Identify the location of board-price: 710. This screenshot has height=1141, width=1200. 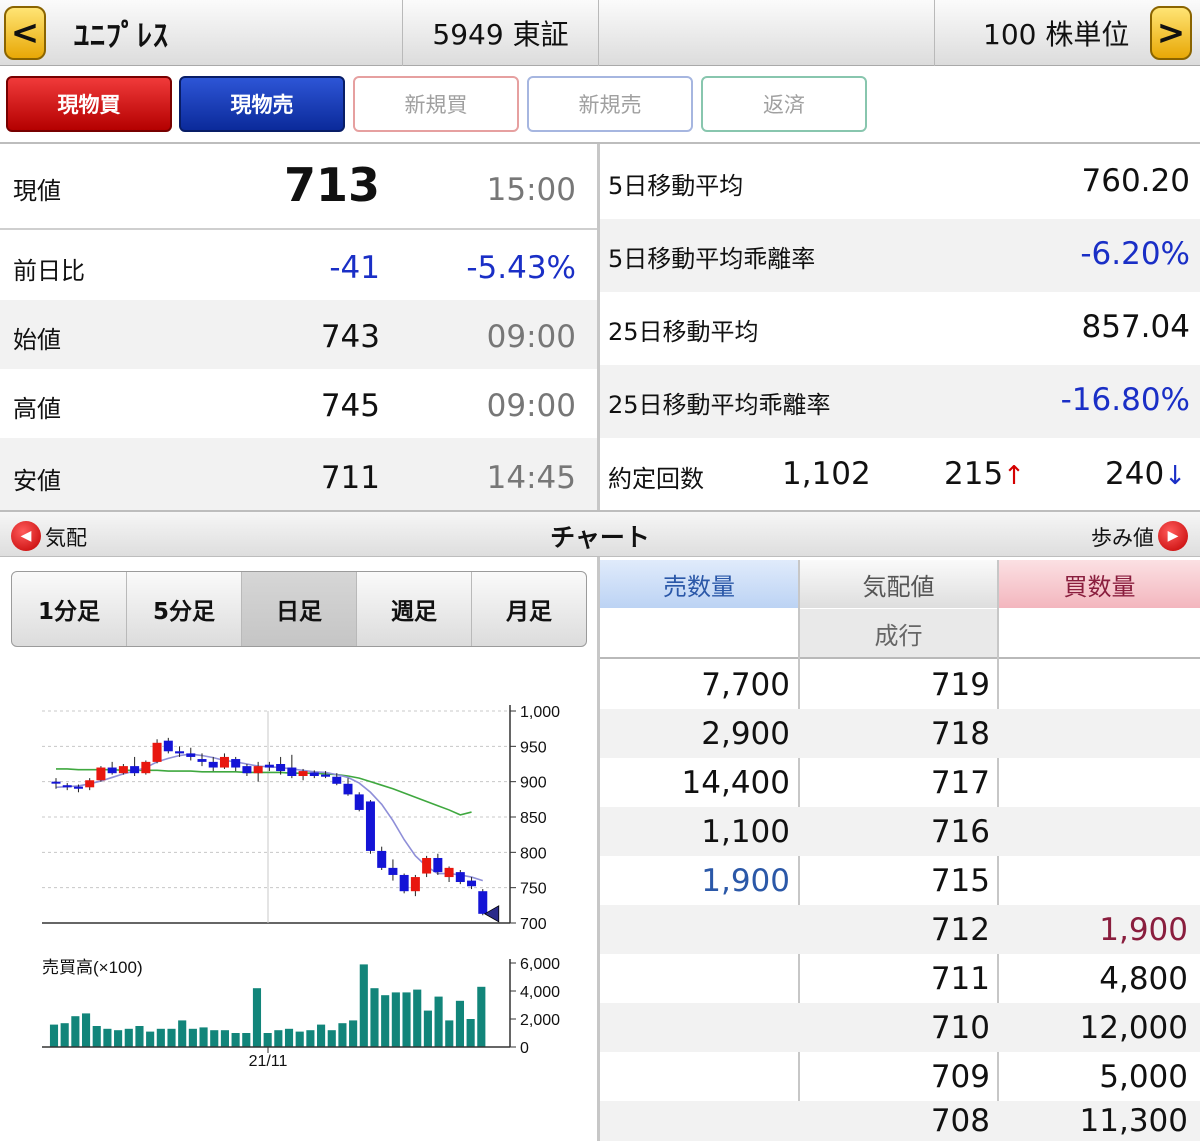
(895, 1027).